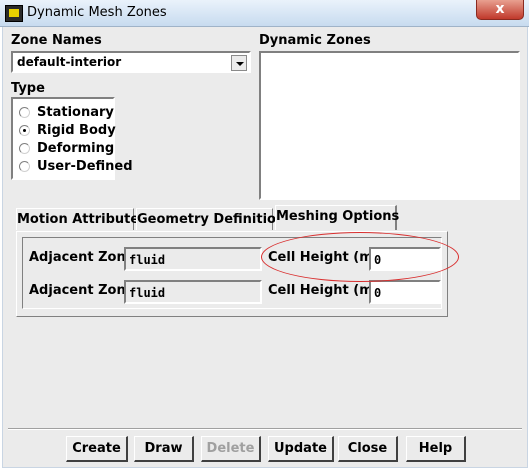 This screenshot has height=469, width=529. Describe the element at coordinates (239, 63) in the screenshot. I see `chevron-down-icon` at that location.